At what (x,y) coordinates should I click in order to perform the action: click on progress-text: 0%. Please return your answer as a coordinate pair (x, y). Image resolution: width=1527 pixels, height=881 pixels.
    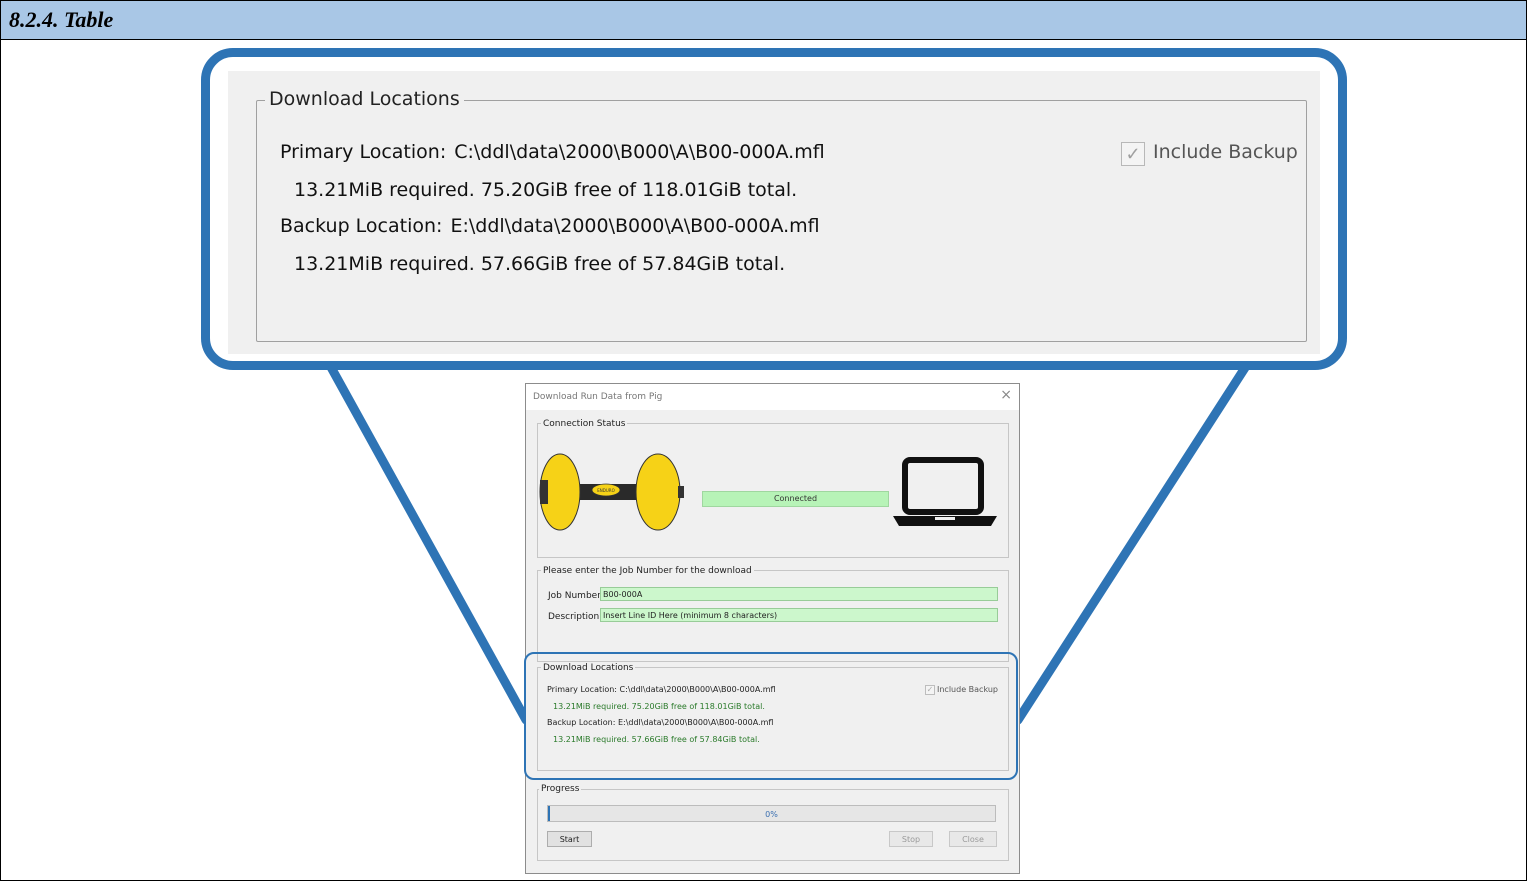
    Looking at the image, I should click on (771, 814).